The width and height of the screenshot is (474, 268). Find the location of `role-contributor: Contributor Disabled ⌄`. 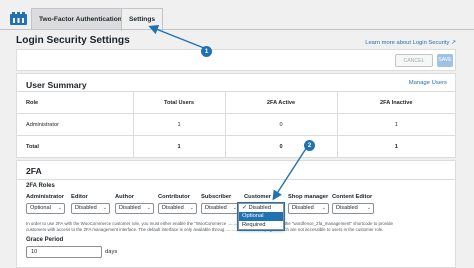

role-contributor: Contributor Disabled ⌄ is located at coordinates (177, 204).